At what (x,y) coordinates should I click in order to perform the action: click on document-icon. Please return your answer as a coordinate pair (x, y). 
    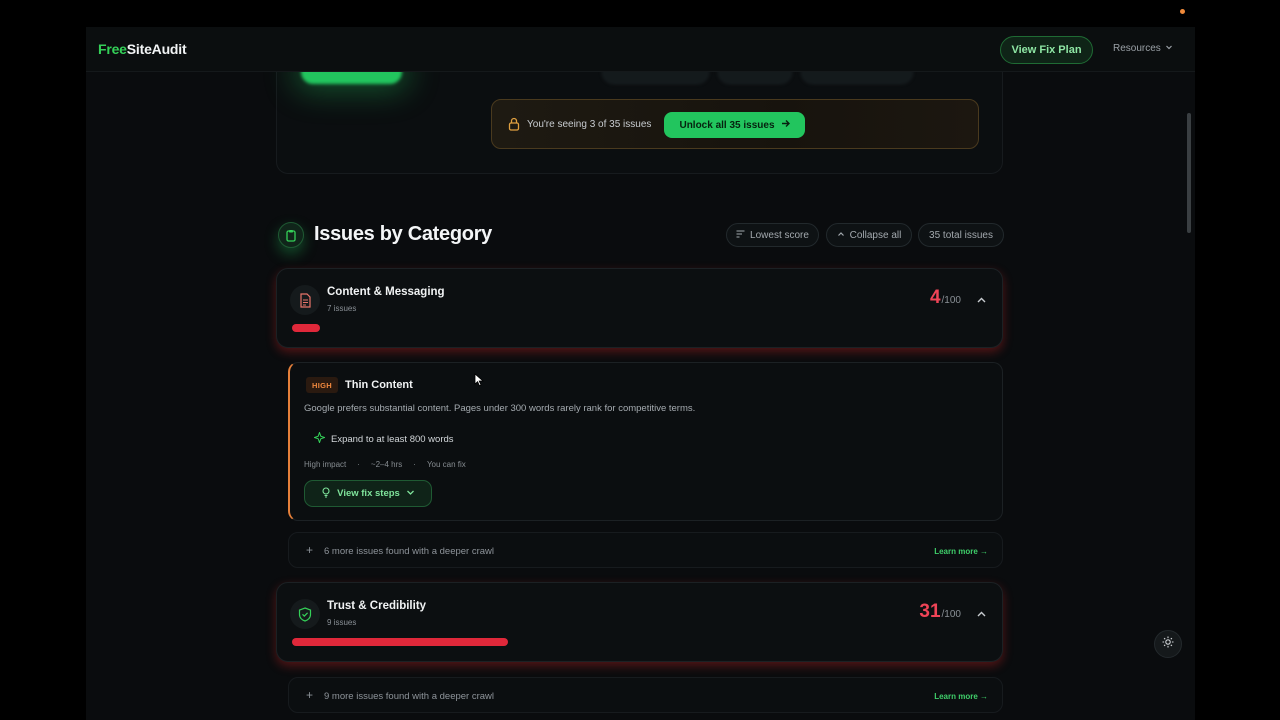
    Looking at the image, I should click on (305, 300).